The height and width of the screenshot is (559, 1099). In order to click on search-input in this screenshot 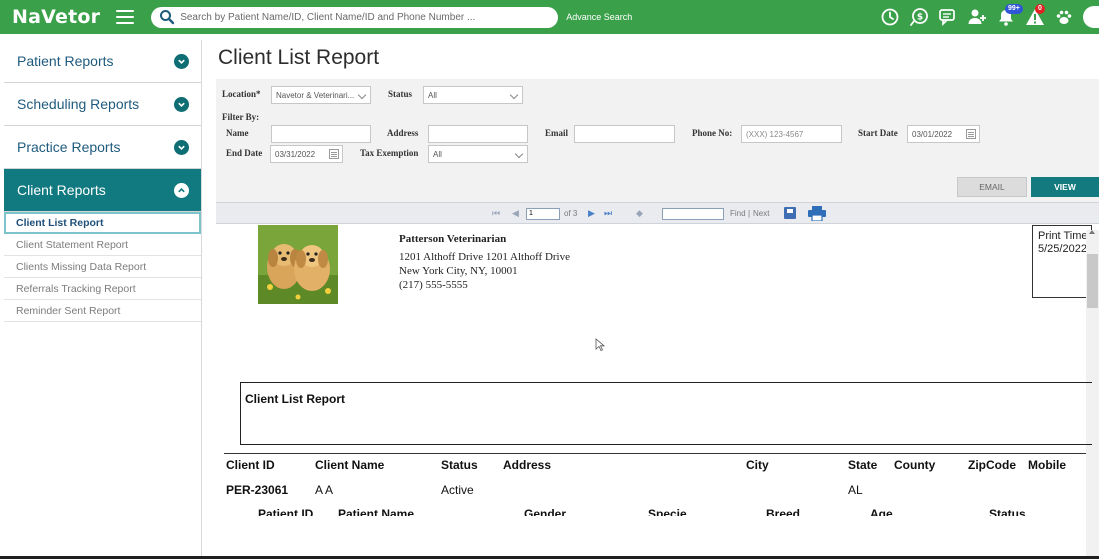, I will do `click(360, 17)`.